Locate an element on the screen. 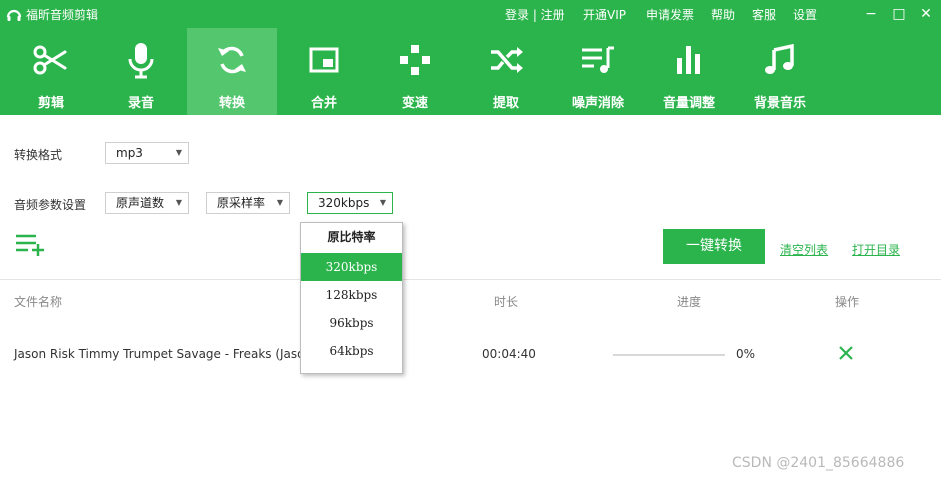 The height and width of the screenshot is (479, 941). tool-label: 噪声消除 is located at coordinates (597, 103).